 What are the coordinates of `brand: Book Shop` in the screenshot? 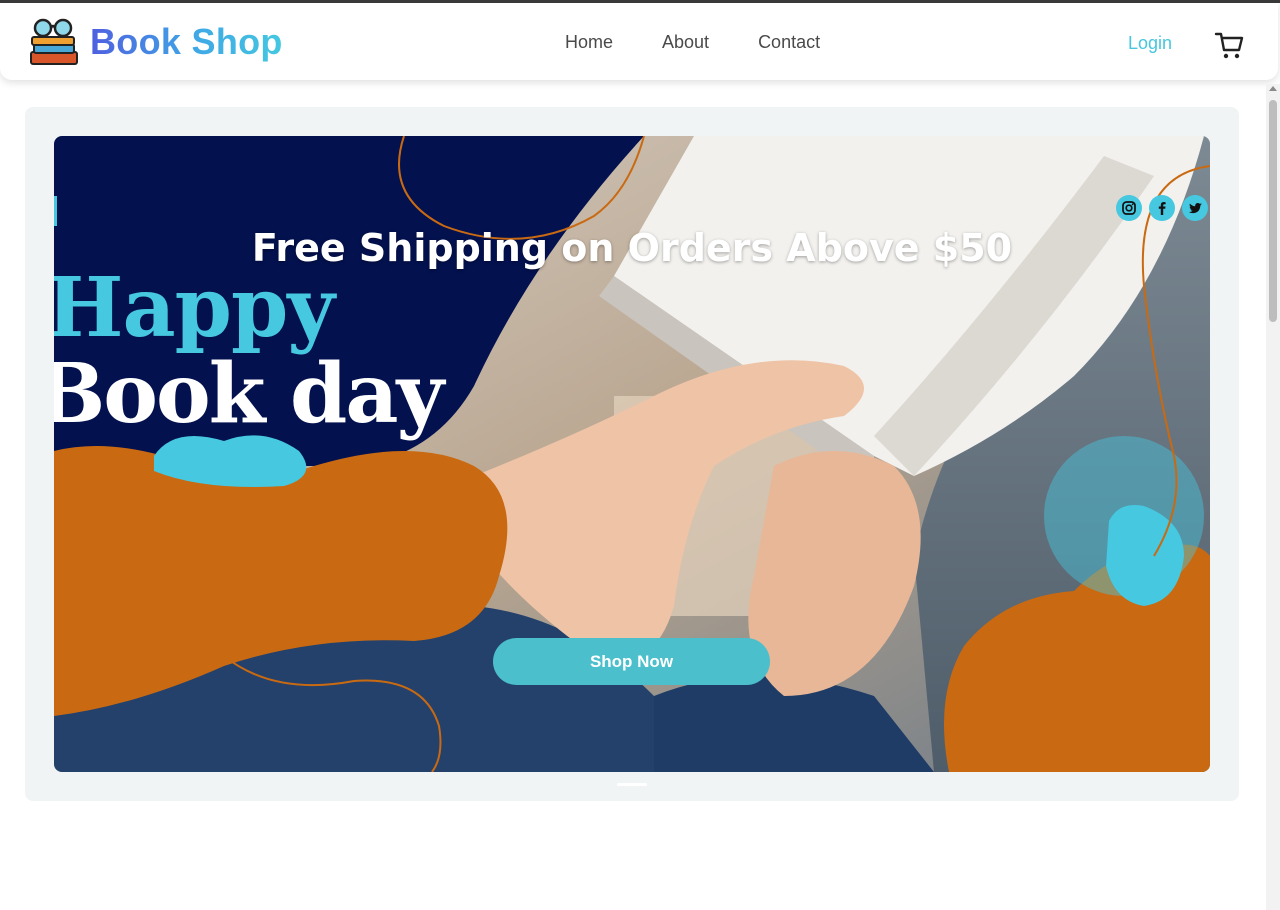 It's located at (155, 42).